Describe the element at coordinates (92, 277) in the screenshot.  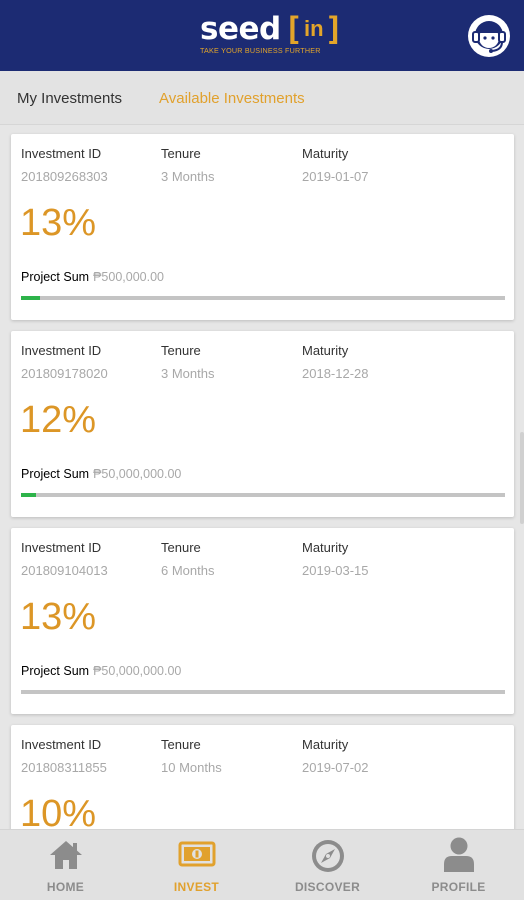
I see `project-sum: Project Sum ₱500,000.00` at that location.